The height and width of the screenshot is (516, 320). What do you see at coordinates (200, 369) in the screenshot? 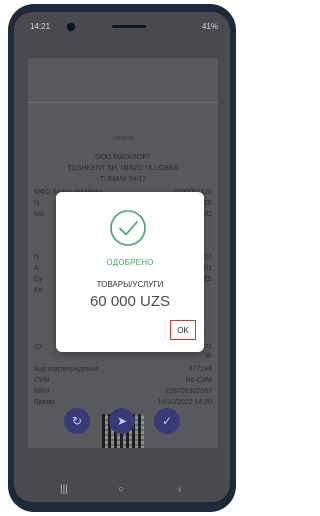
I see `row-value: 477244` at bounding box center [200, 369].